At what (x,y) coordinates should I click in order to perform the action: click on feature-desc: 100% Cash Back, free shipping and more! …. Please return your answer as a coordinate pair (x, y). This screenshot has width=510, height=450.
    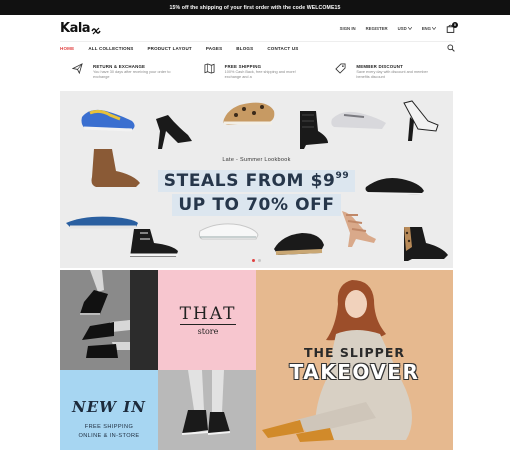
    Looking at the image, I should click on (260, 74).